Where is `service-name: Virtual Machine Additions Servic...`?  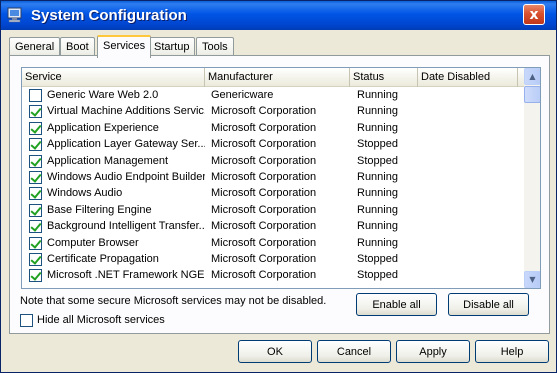 service-name: Virtual Machine Additions Servic... is located at coordinates (126, 111).